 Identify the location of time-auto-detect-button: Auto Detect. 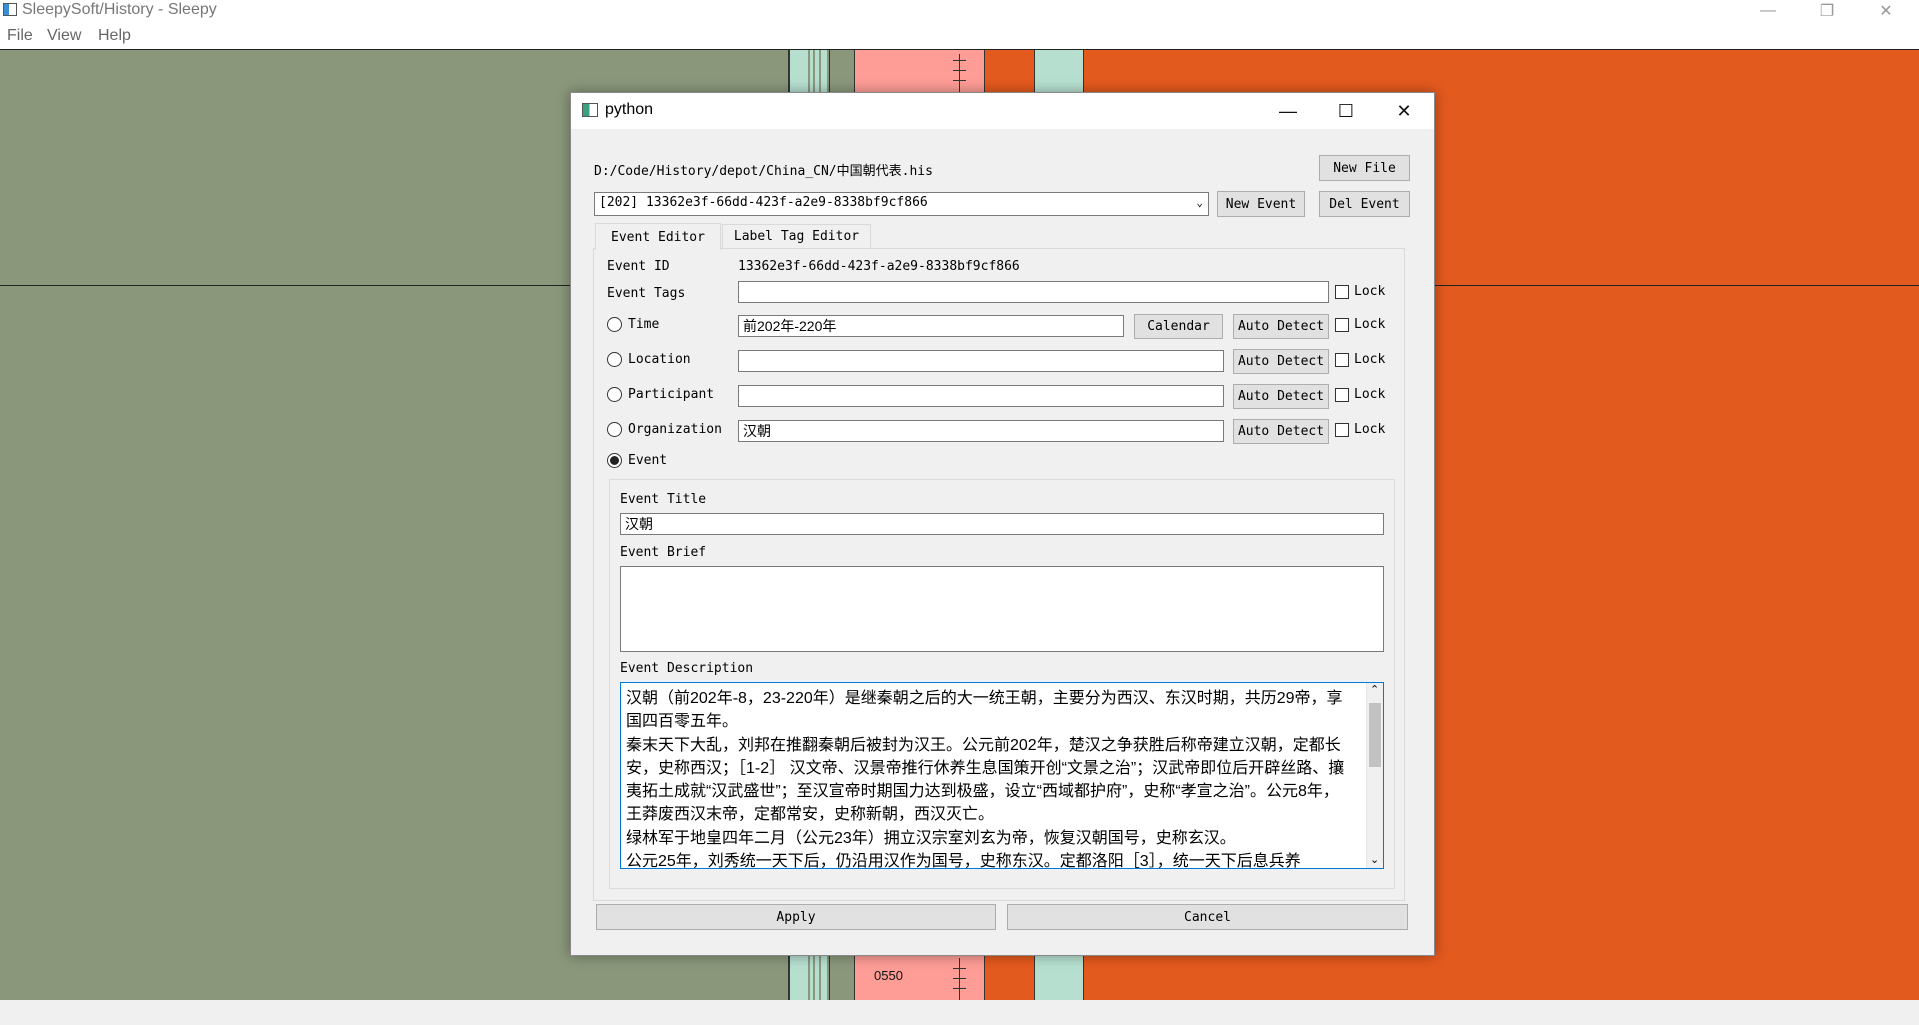
(1281, 326).